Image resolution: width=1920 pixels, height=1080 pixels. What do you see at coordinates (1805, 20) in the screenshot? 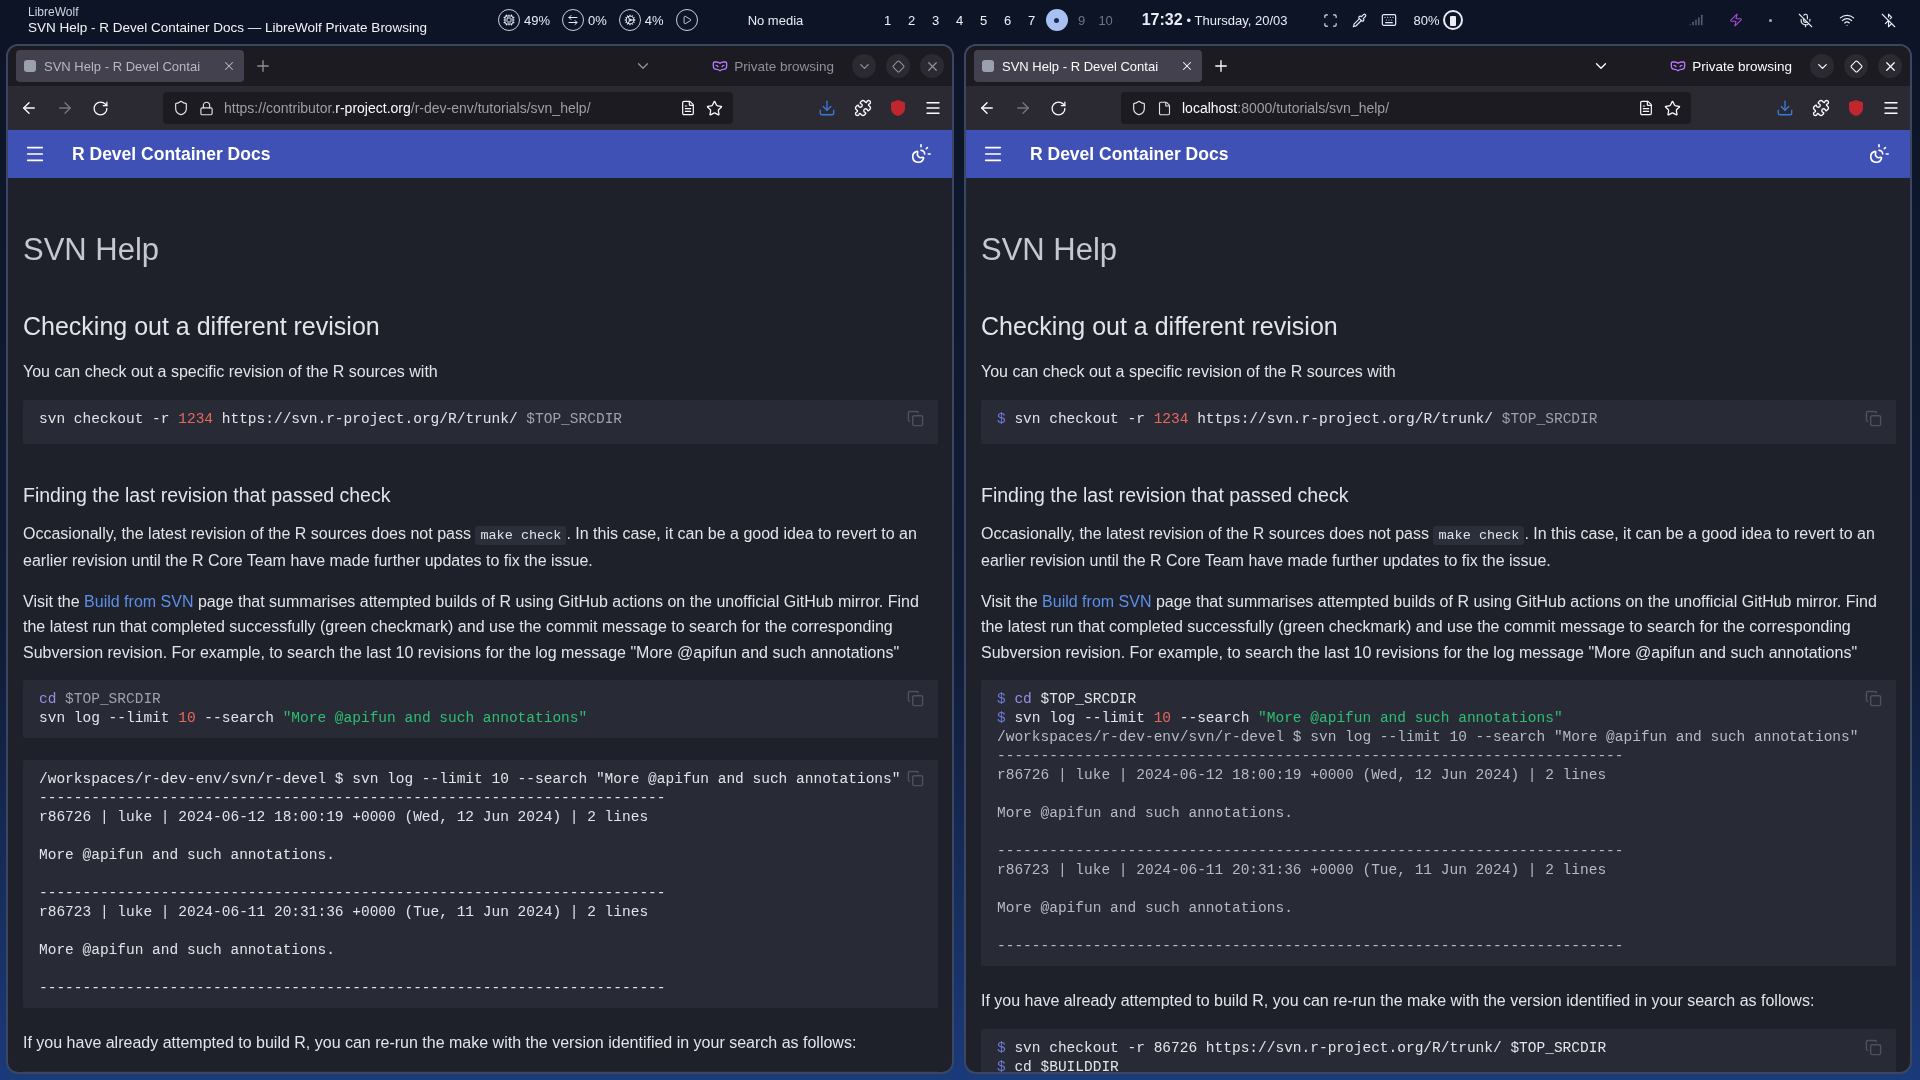
I see `mic-off-icon` at bounding box center [1805, 20].